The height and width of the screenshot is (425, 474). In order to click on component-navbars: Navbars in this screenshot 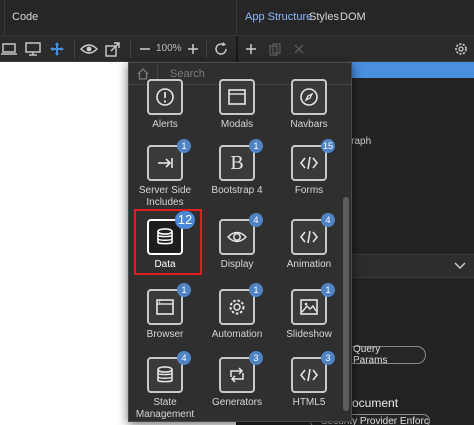, I will do `click(309, 113)`.